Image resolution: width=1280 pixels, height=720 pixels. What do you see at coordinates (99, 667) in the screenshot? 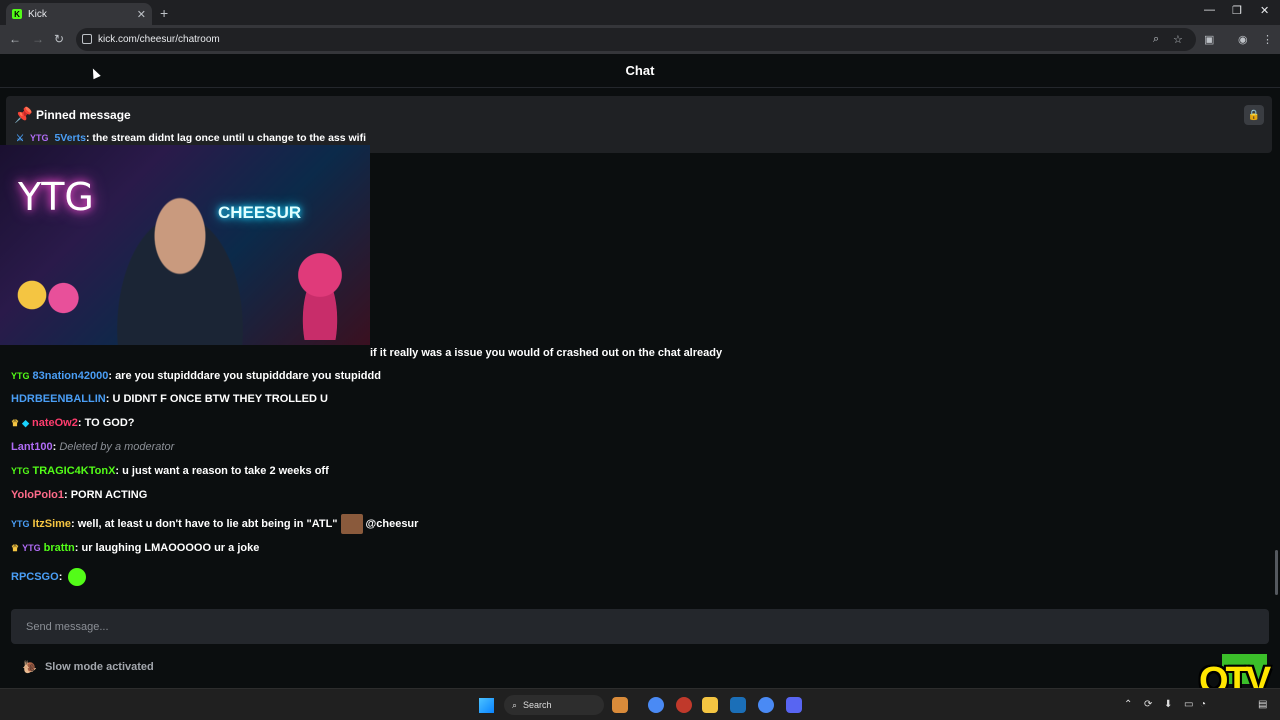
I see `slow-mode-text: Slow mode activated` at bounding box center [99, 667].